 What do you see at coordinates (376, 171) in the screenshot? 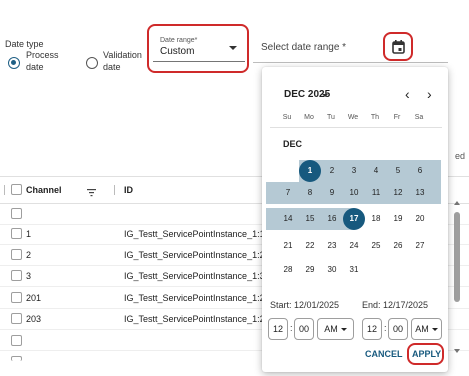
I see `day-cell: 4` at bounding box center [376, 171].